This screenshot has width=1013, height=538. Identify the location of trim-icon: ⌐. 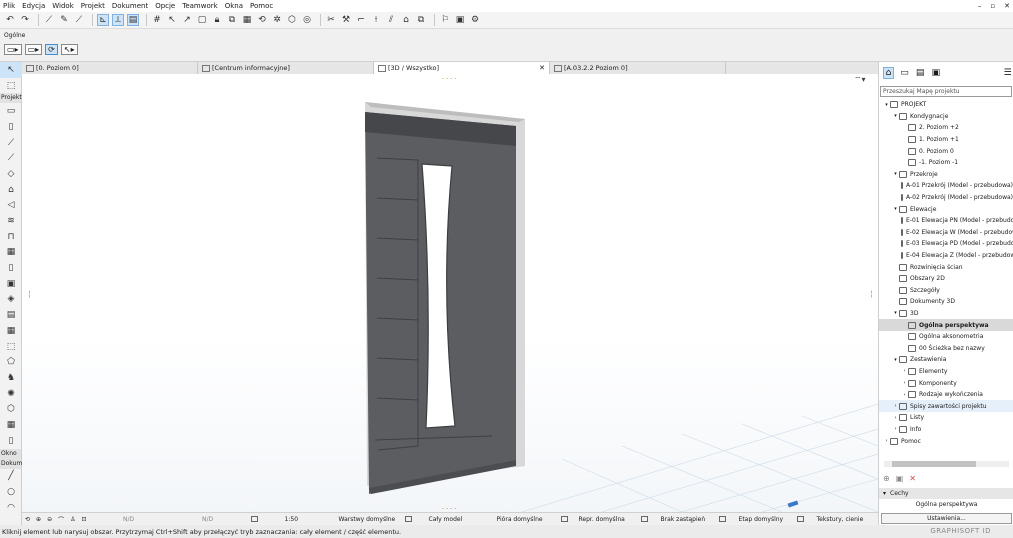
(361, 20).